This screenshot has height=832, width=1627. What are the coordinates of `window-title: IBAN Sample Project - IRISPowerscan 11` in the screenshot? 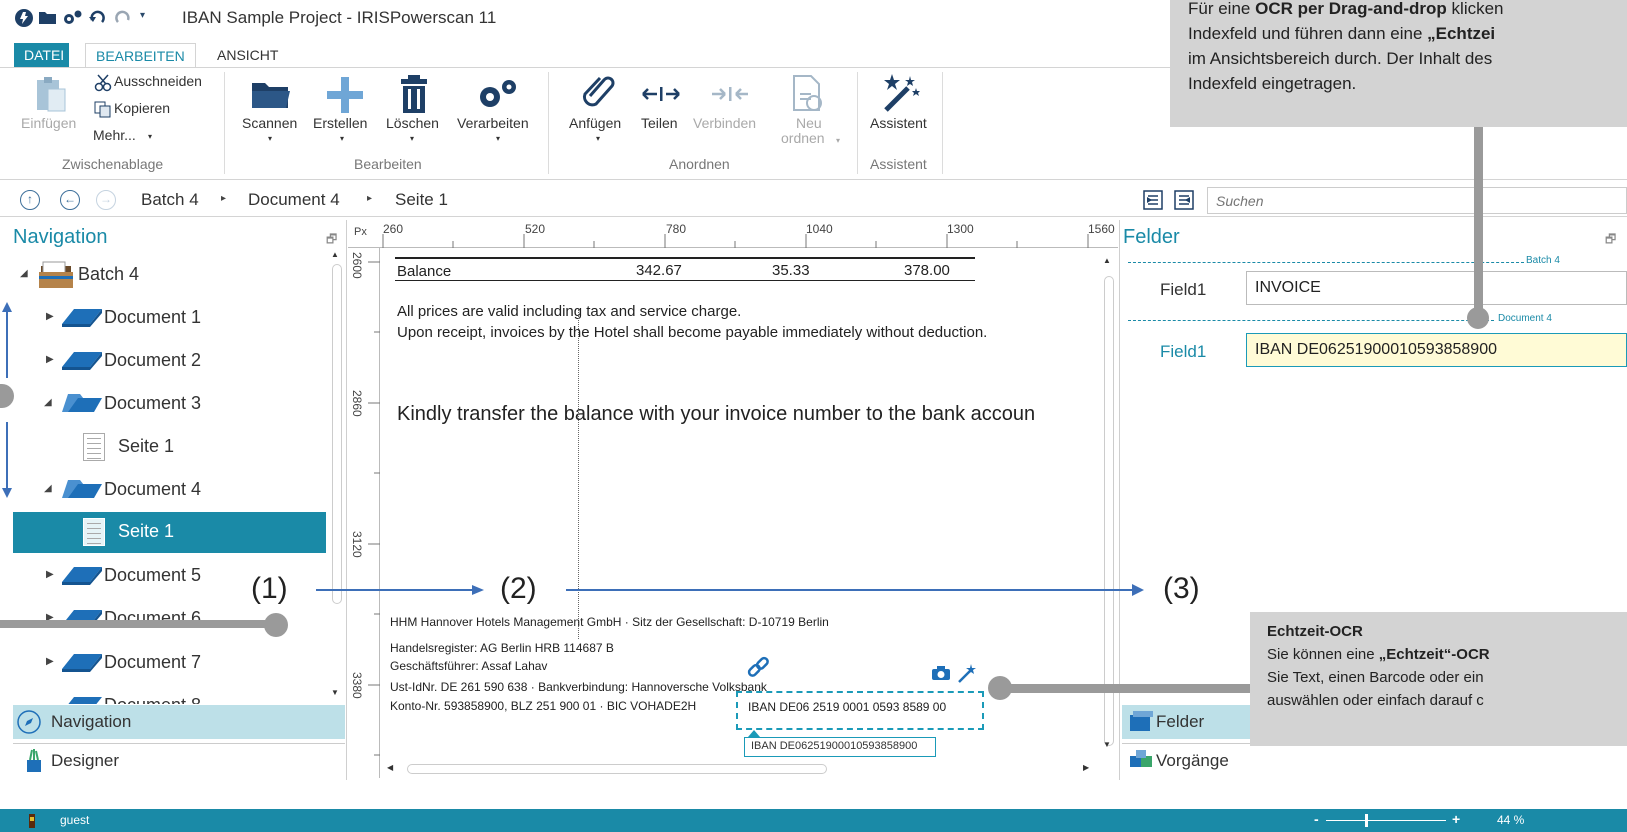 It's located at (339, 17).